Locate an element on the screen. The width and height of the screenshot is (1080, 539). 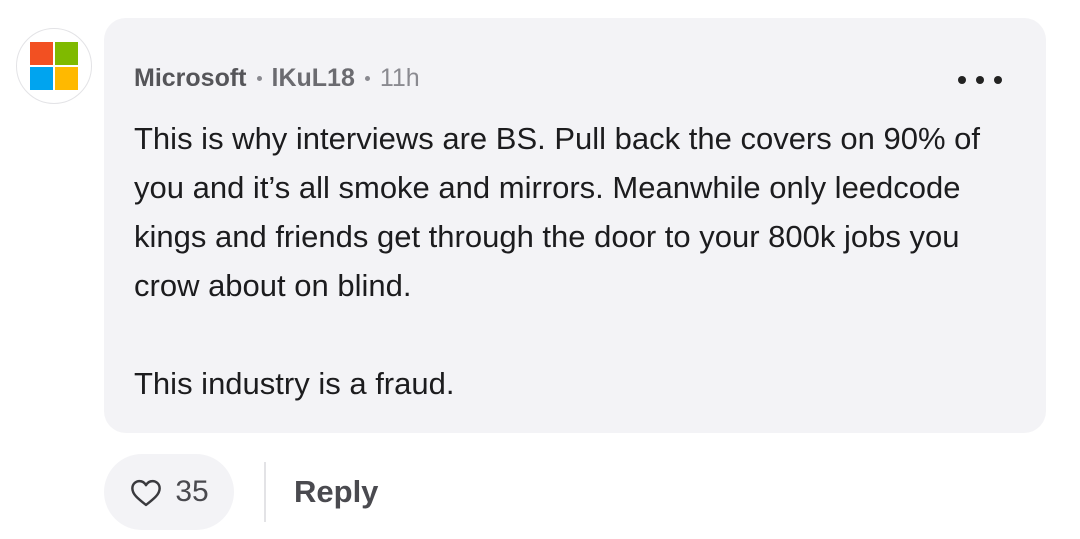
comment-meta: Microsoft lKuL18 11h is located at coordinates (277, 78).